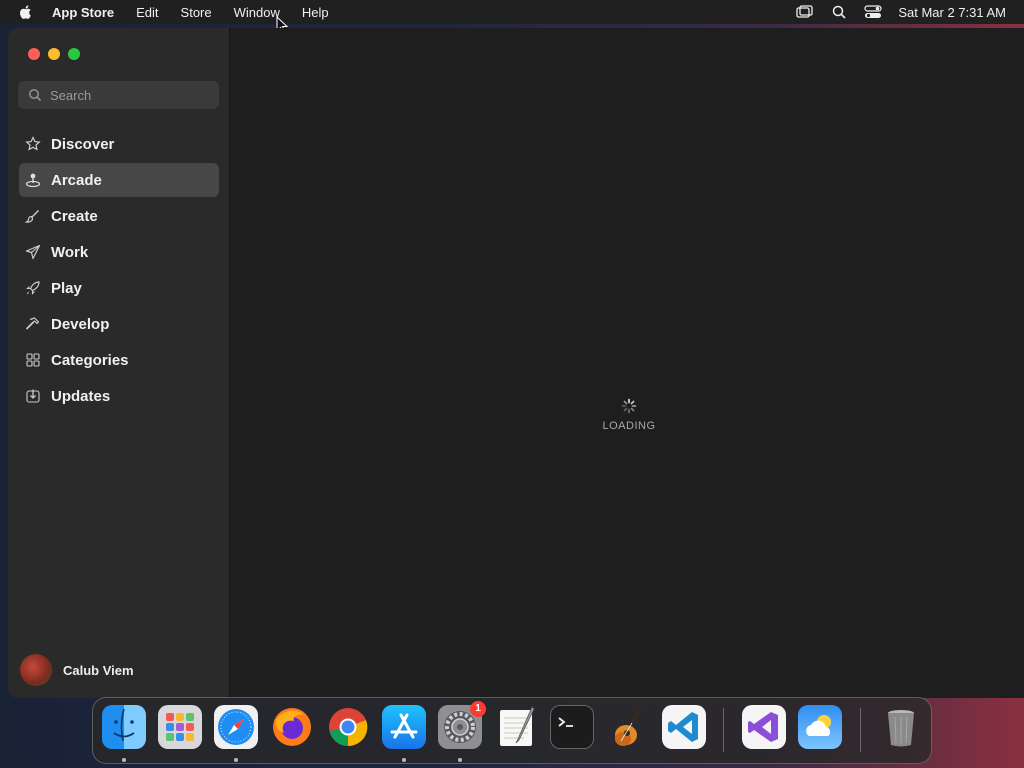 This screenshot has width=1024, height=768. Describe the element at coordinates (119, 144) in the screenshot. I see `sidebar-item-discover: Discover` at that location.